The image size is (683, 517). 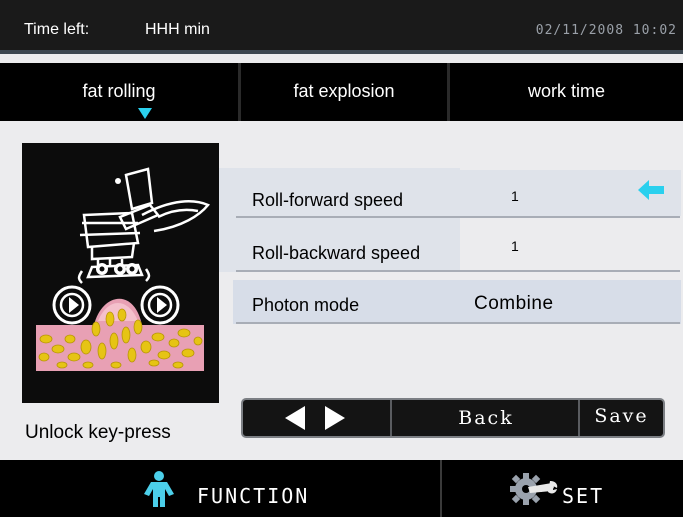 I want to click on tab-fat-explosion: fat explosion, so click(x=344, y=92).